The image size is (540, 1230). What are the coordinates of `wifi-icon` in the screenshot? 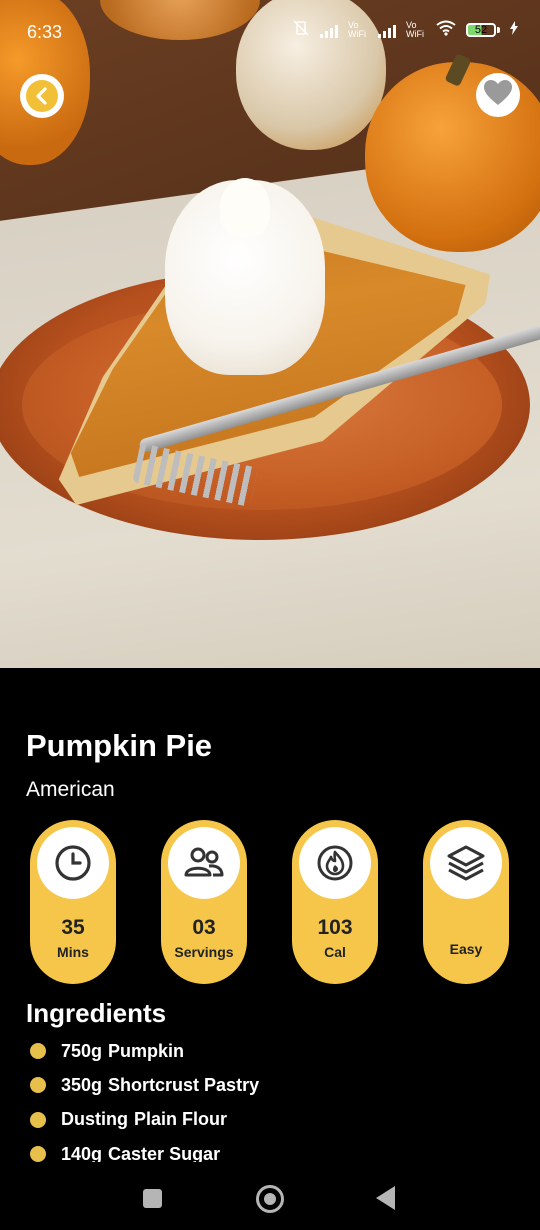 It's located at (446, 29).